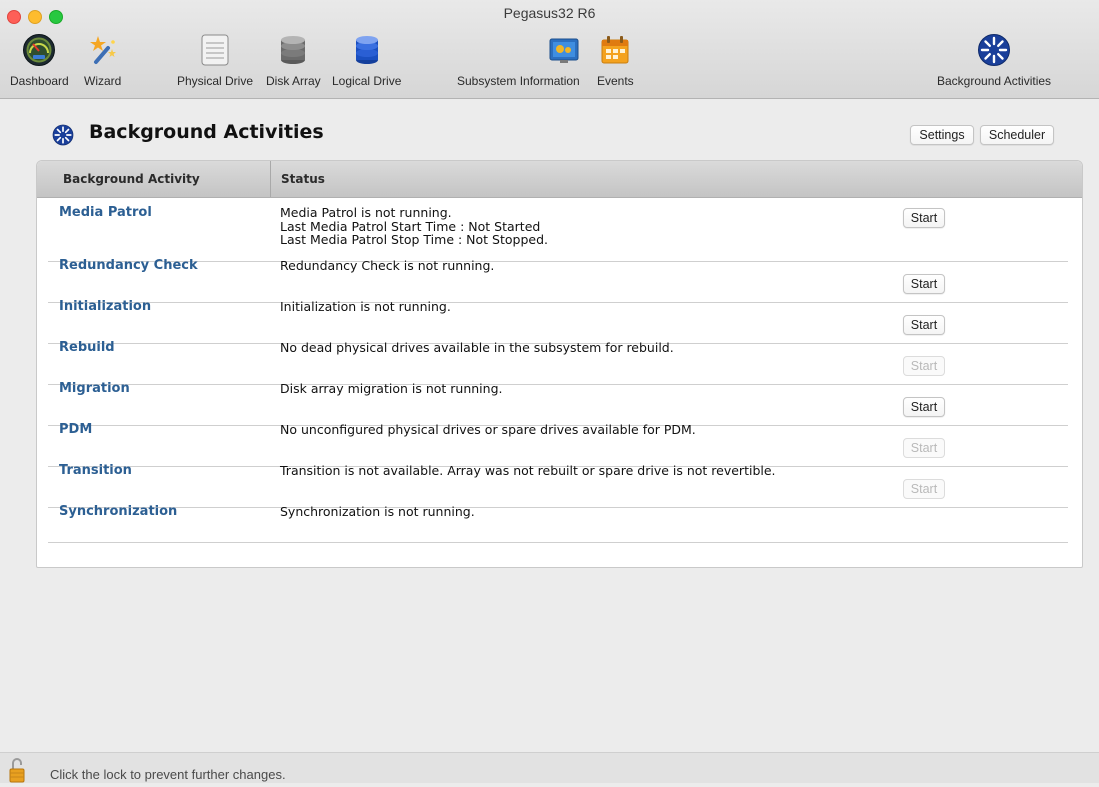 This screenshot has height=787, width=1099. I want to click on toolbar-label: Physical Drive, so click(215, 81).